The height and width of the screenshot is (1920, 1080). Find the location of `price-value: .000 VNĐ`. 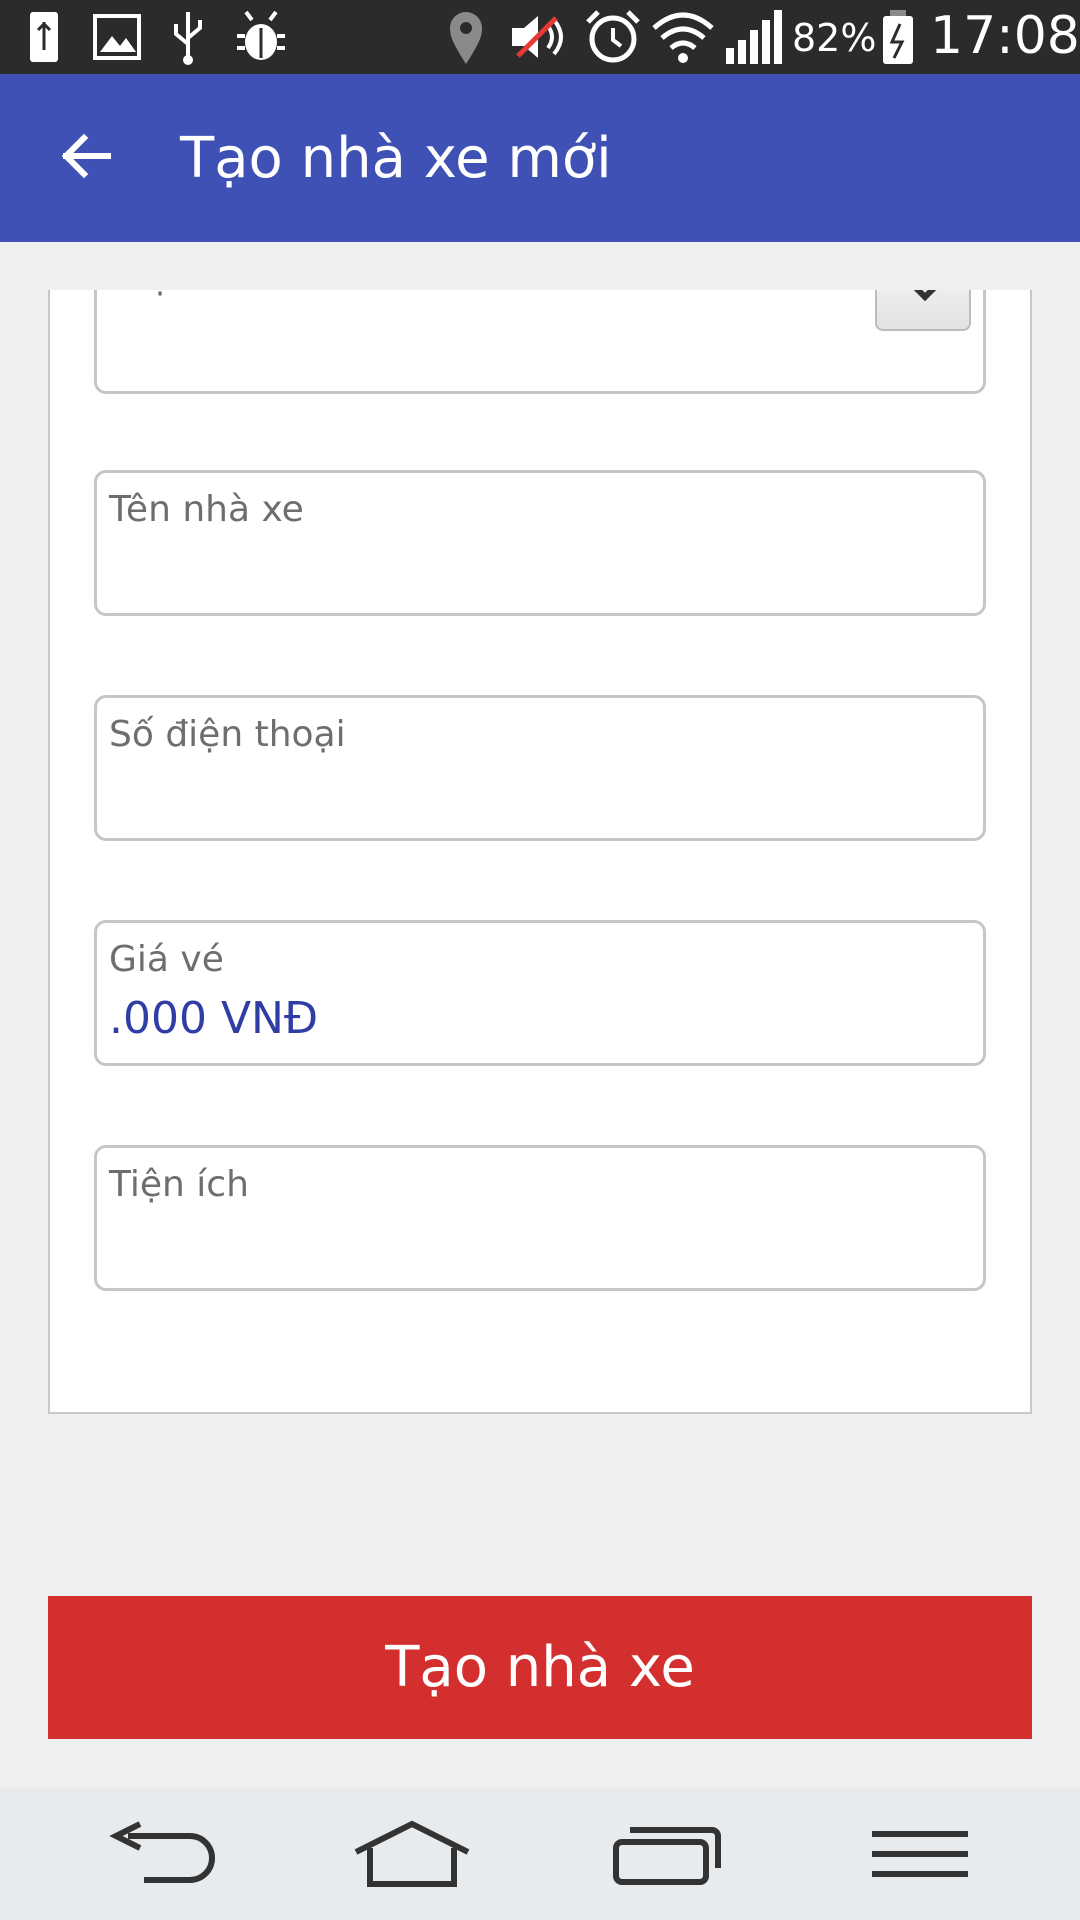

price-value: .000 VNĐ is located at coordinates (214, 1018).